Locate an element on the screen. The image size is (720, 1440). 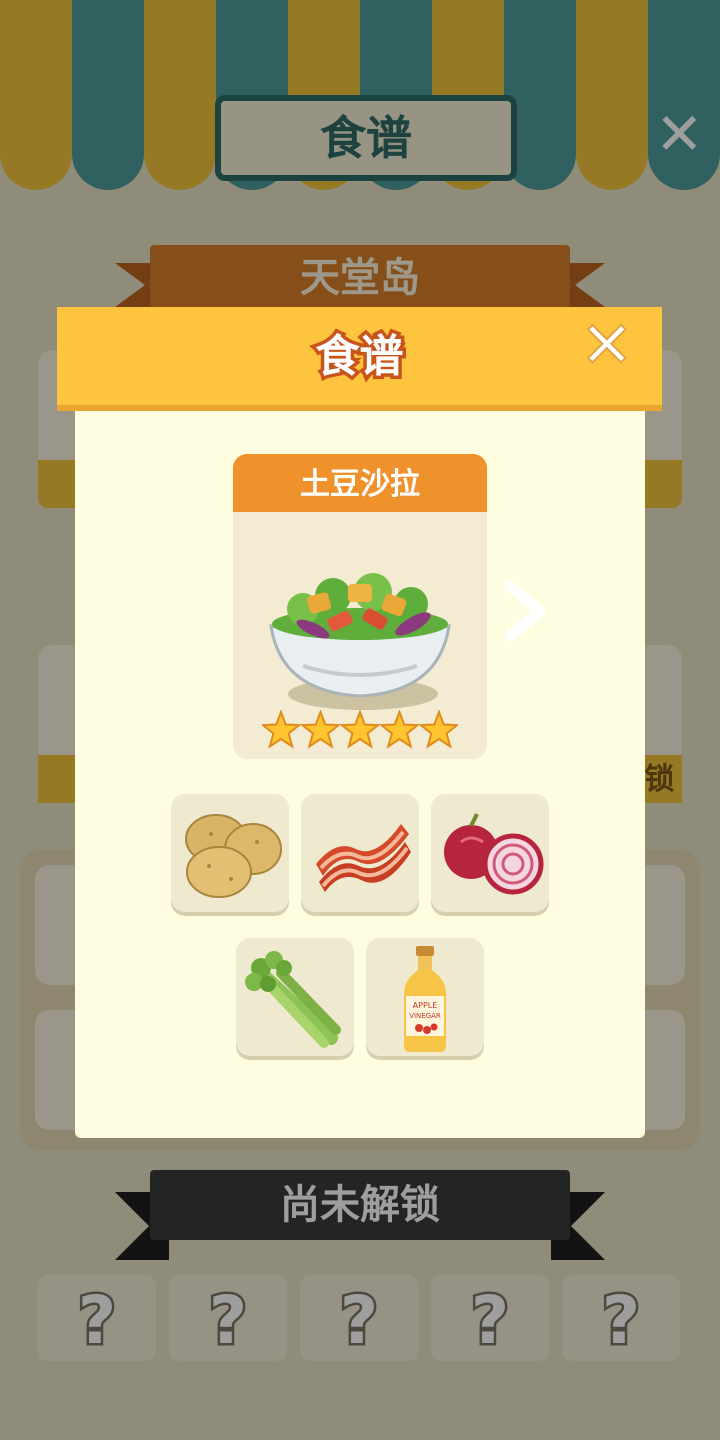
red-onion-icon is located at coordinates (494, 854).